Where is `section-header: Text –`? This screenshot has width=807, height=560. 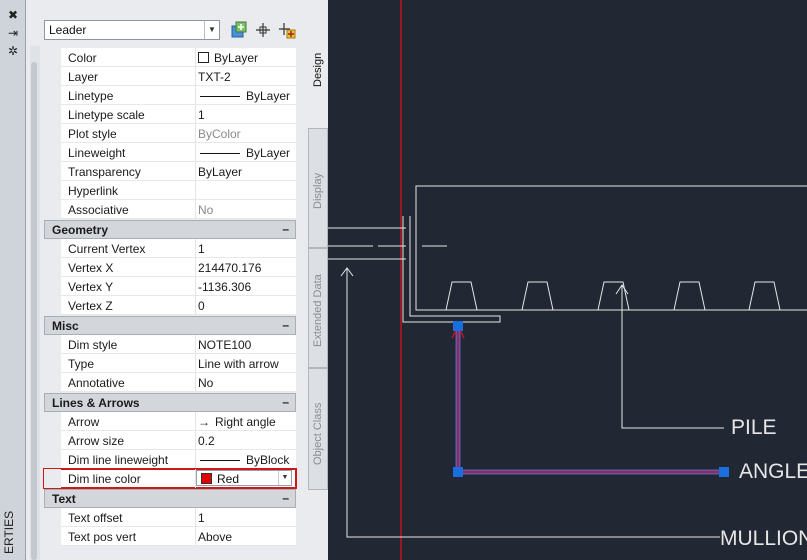 section-header: Text – is located at coordinates (170, 498).